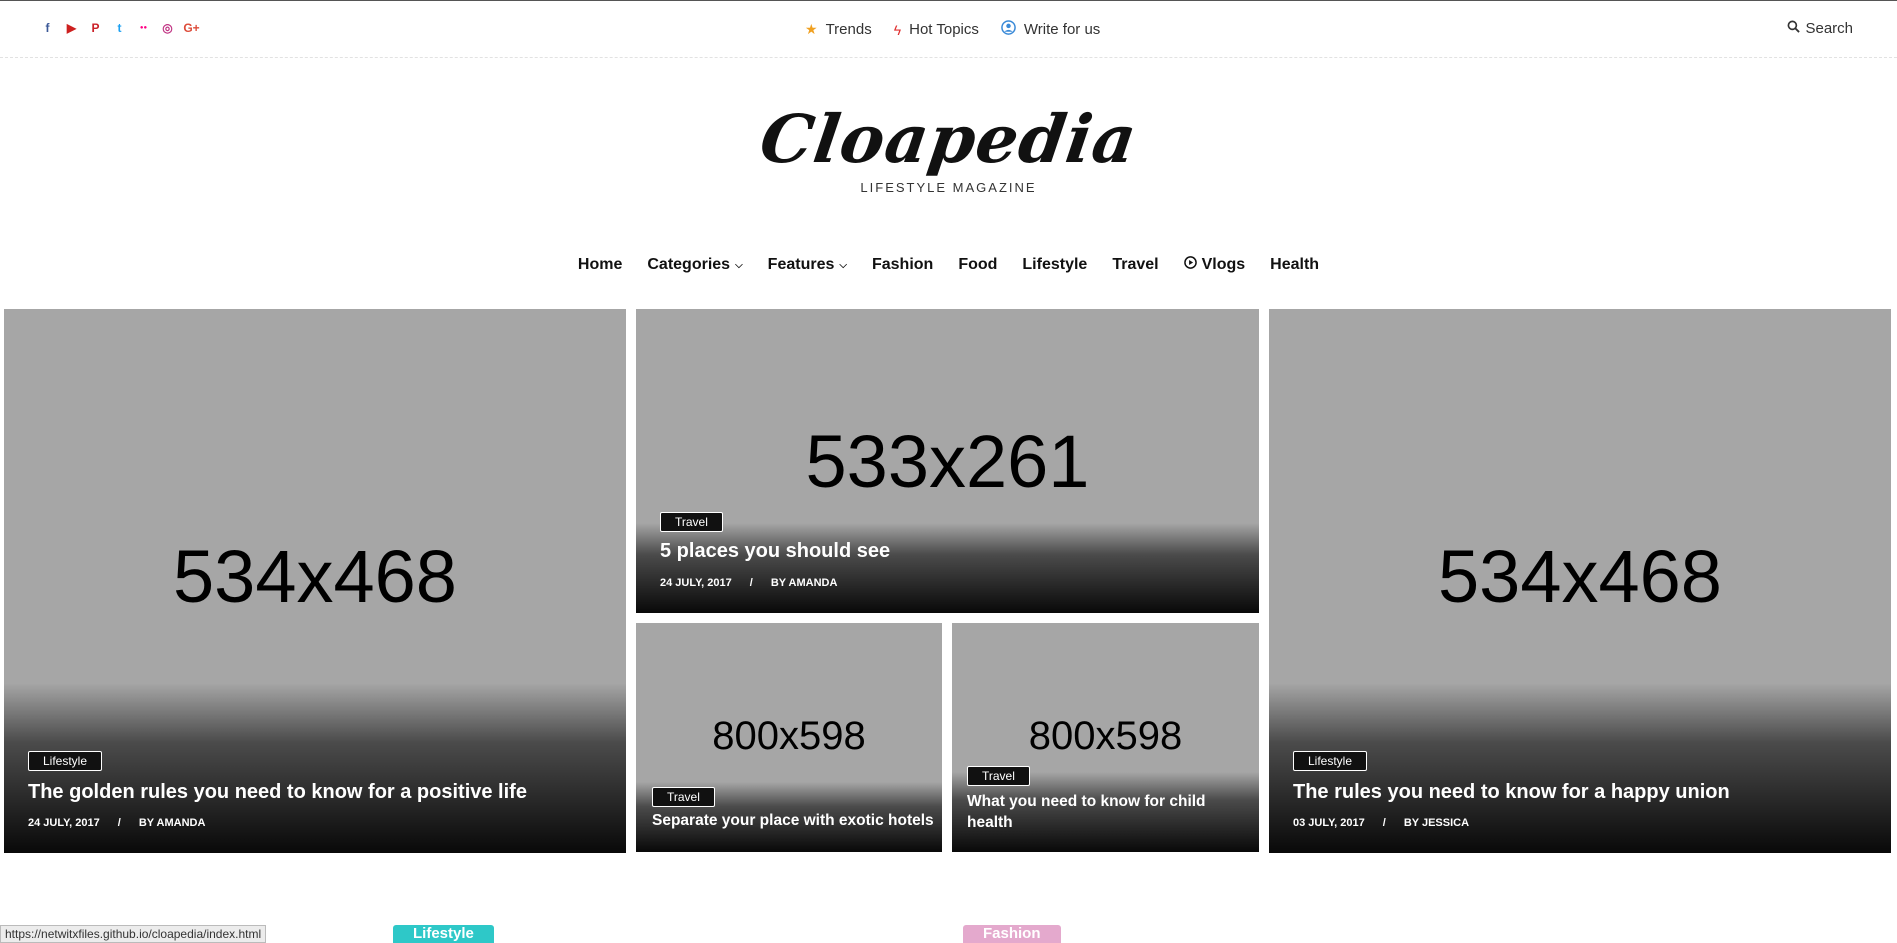 The width and height of the screenshot is (1897, 943). What do you see at coordinates (1092, 812) in the screenshot?
I see `post-title: What you need to know for child health` at bounding box center [1092, 812].